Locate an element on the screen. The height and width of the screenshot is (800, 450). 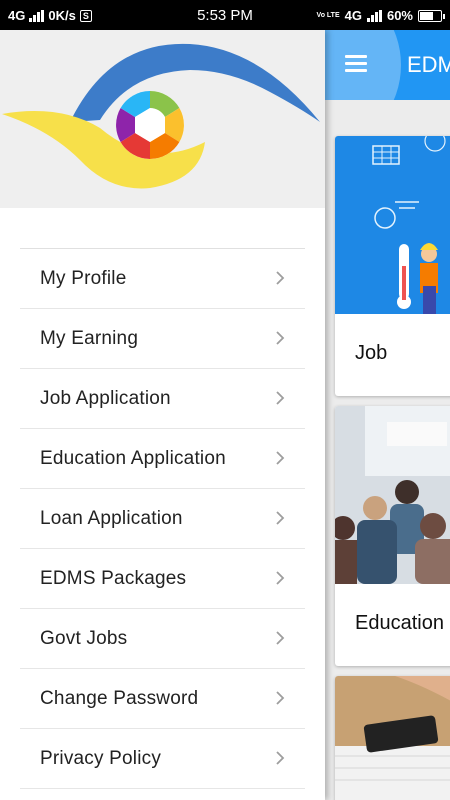
education-photo is located at coordinates (392, 495).